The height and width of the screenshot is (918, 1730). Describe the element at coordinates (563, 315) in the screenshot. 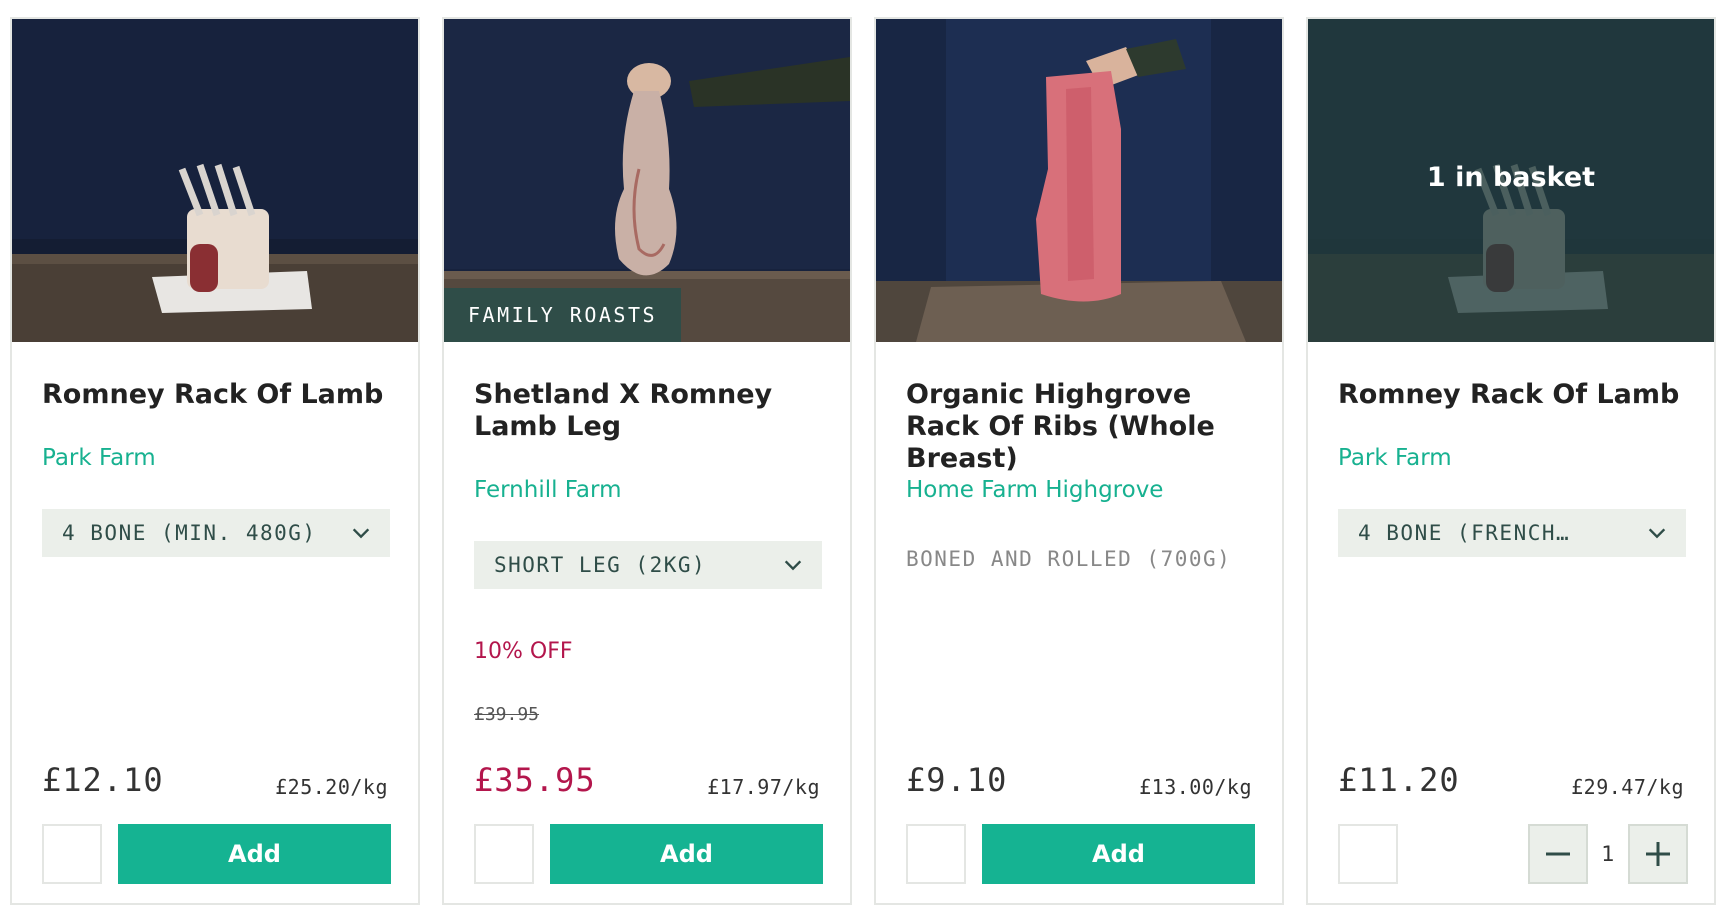

I see `category-tag: FAMILY ROASTS` at that location.